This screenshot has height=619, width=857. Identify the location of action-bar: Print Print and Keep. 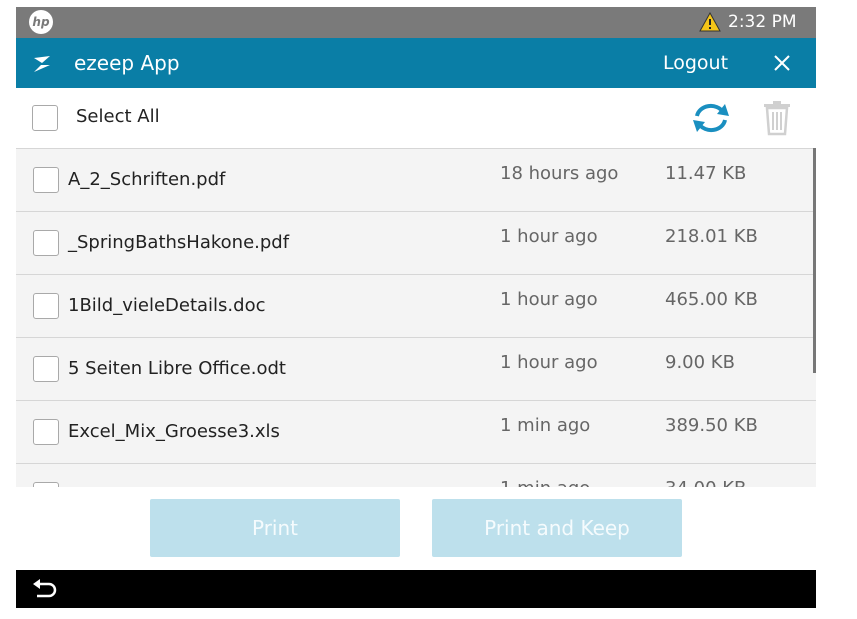
(416, 528).